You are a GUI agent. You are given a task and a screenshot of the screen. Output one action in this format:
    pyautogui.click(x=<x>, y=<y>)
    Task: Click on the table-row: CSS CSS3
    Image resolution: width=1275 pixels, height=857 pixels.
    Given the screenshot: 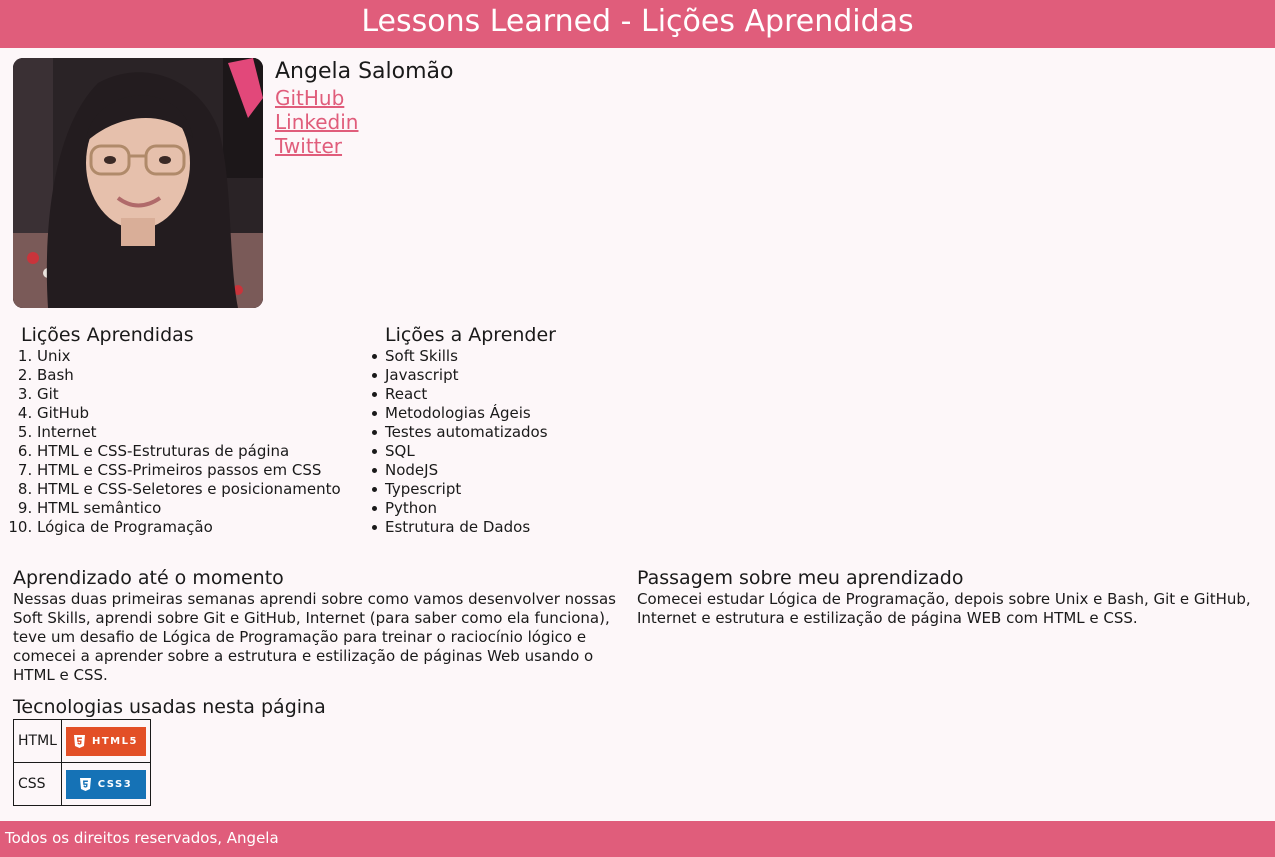 What is the action you would take?
    pyautogui.click(x=82, y=784)
    